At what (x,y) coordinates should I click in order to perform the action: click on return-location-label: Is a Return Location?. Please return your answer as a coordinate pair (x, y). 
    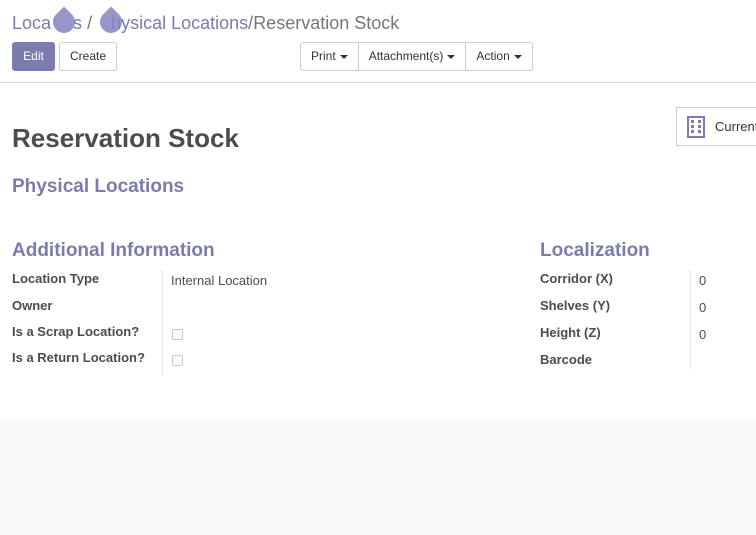
    Looking at the image, I should click on (78, 357).